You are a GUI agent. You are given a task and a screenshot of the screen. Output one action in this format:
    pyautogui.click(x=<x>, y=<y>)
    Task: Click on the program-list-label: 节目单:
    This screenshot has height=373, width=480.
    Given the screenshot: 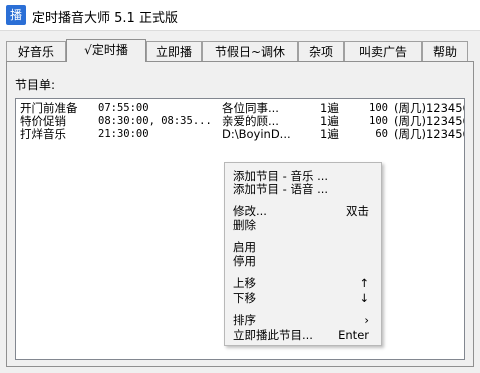 What is the action you would take?
    pyautogui.click(x=35, y=85)
    